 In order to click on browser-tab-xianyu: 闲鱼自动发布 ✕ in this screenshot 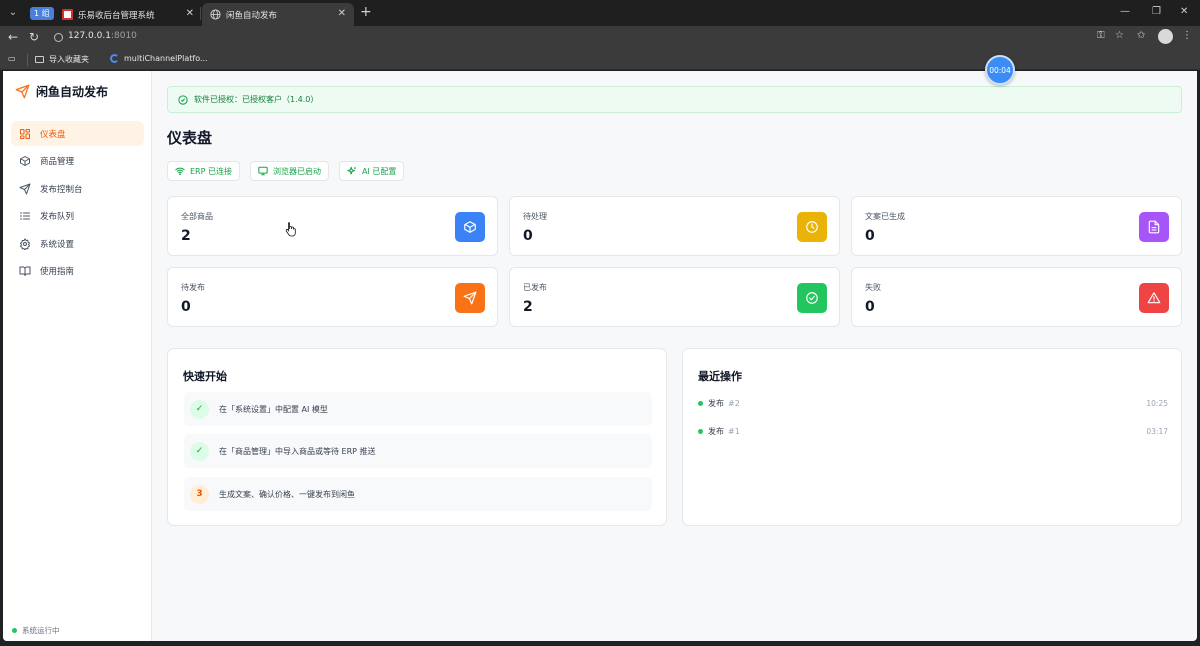, I will do `click(278, 14)`.